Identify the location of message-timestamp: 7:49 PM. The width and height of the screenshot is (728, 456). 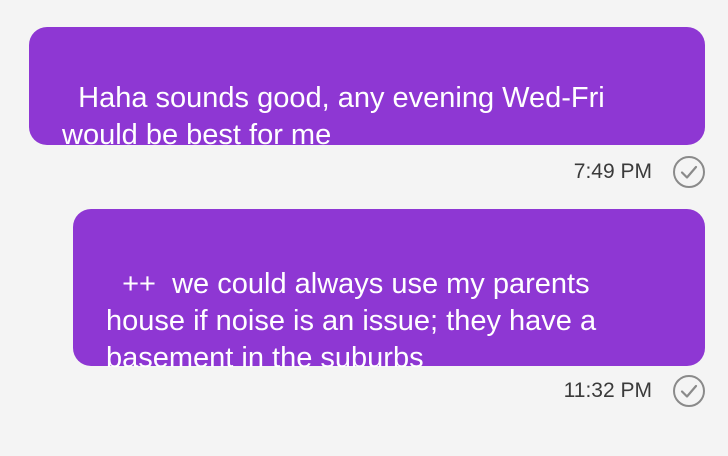
(612, 171).